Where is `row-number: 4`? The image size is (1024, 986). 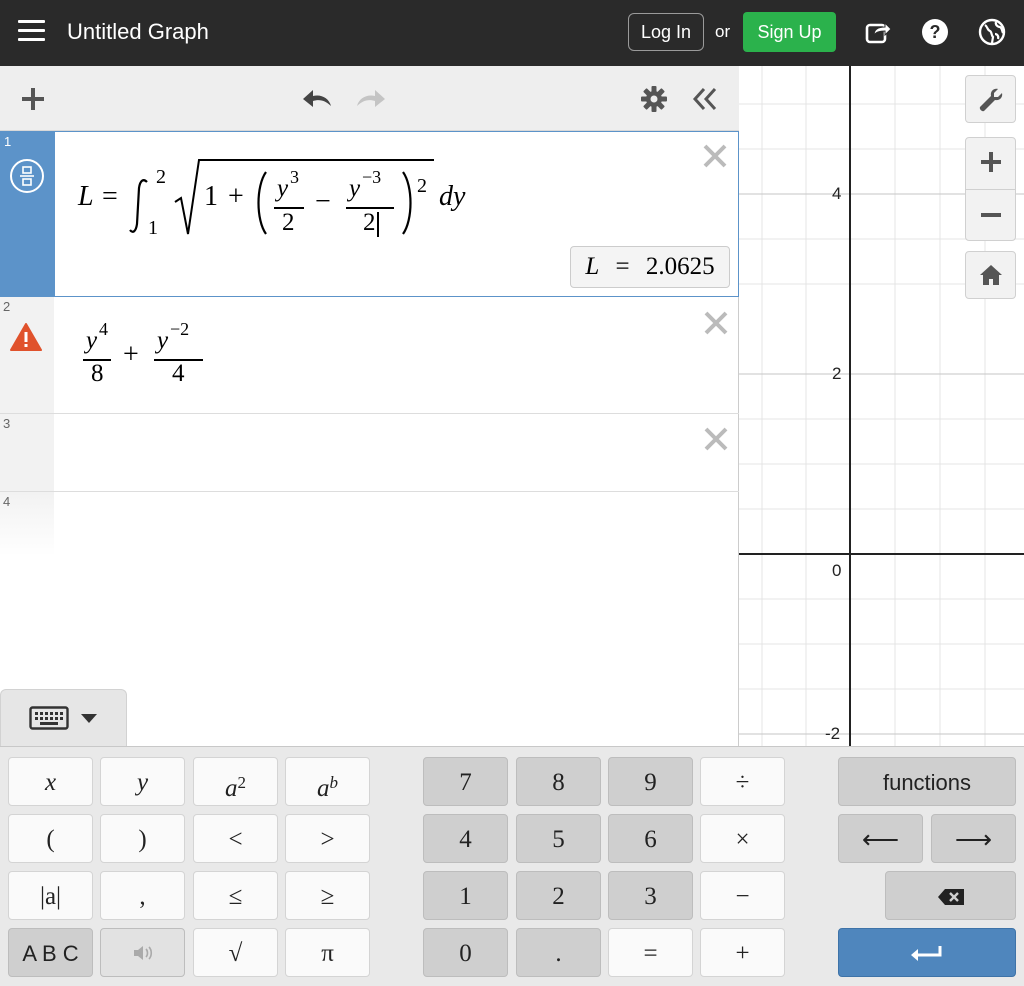 row-number: 4 is located at coordinates (7, 501).